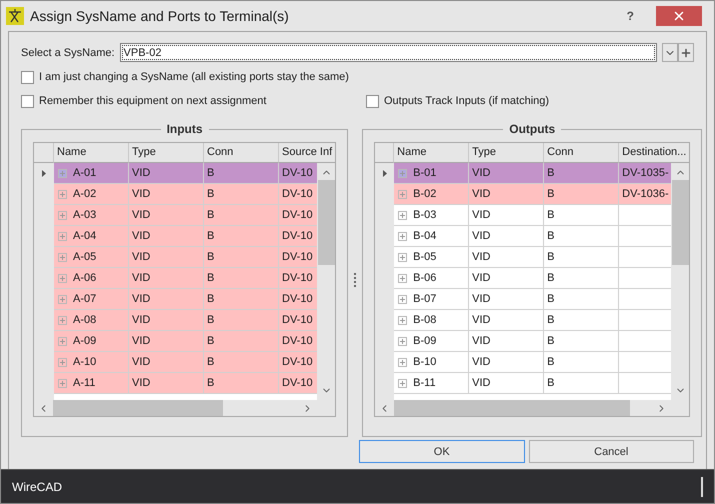 Image resolution: width=715 pixels, height=504 pixels. I want to click on sysname-label: Select a SysName:, so click(68, 52).